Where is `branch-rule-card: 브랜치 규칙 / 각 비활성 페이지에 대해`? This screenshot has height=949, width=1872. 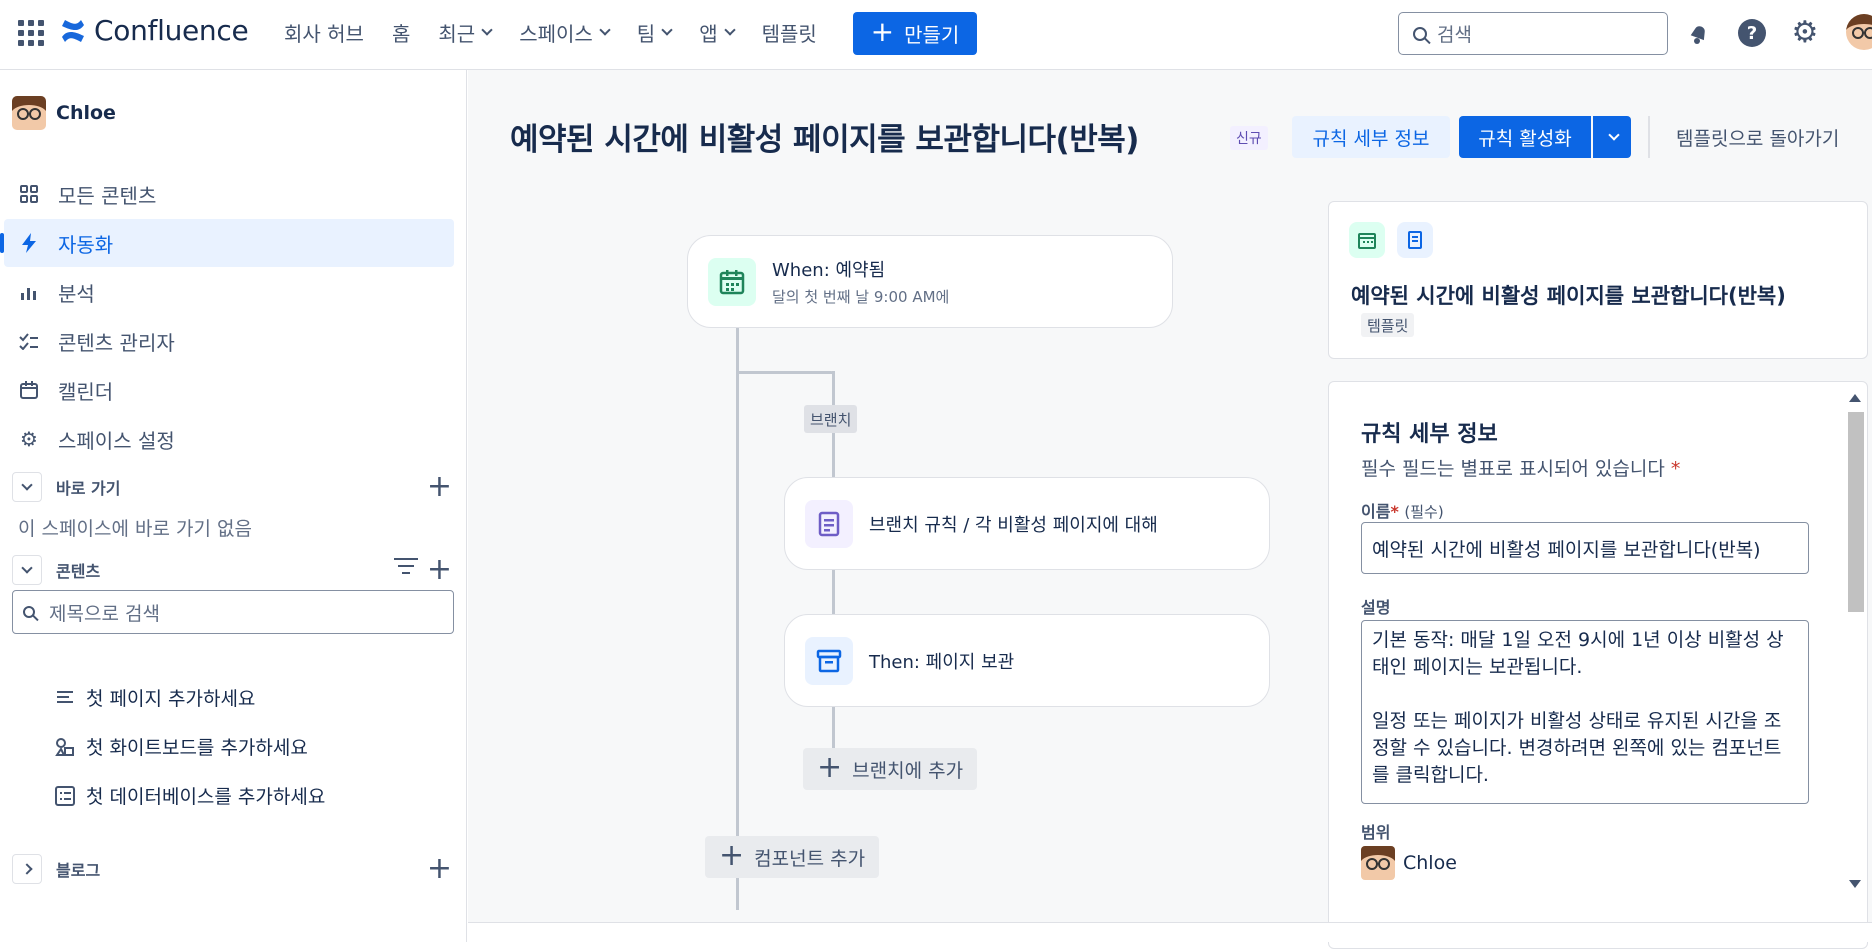 branch-rule-card: 브랜치 규칙 / 각 비활성 페이지에 대해 is located at coordinates (1027, 523).